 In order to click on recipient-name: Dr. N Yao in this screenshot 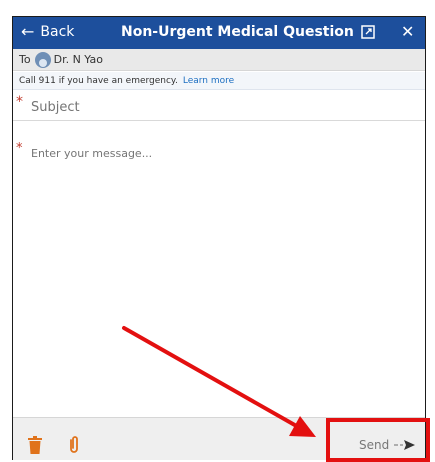, I will do `click(78, 59)`.